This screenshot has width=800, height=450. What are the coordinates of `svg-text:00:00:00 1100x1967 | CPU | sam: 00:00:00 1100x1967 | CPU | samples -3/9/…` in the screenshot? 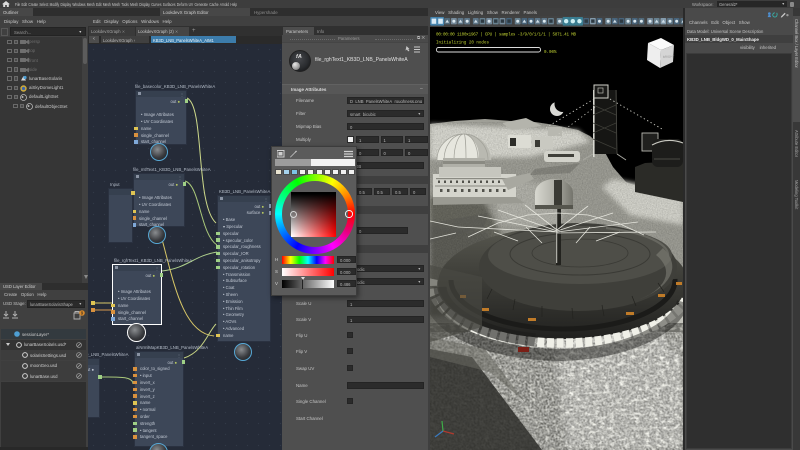 It's located at (506, 35).